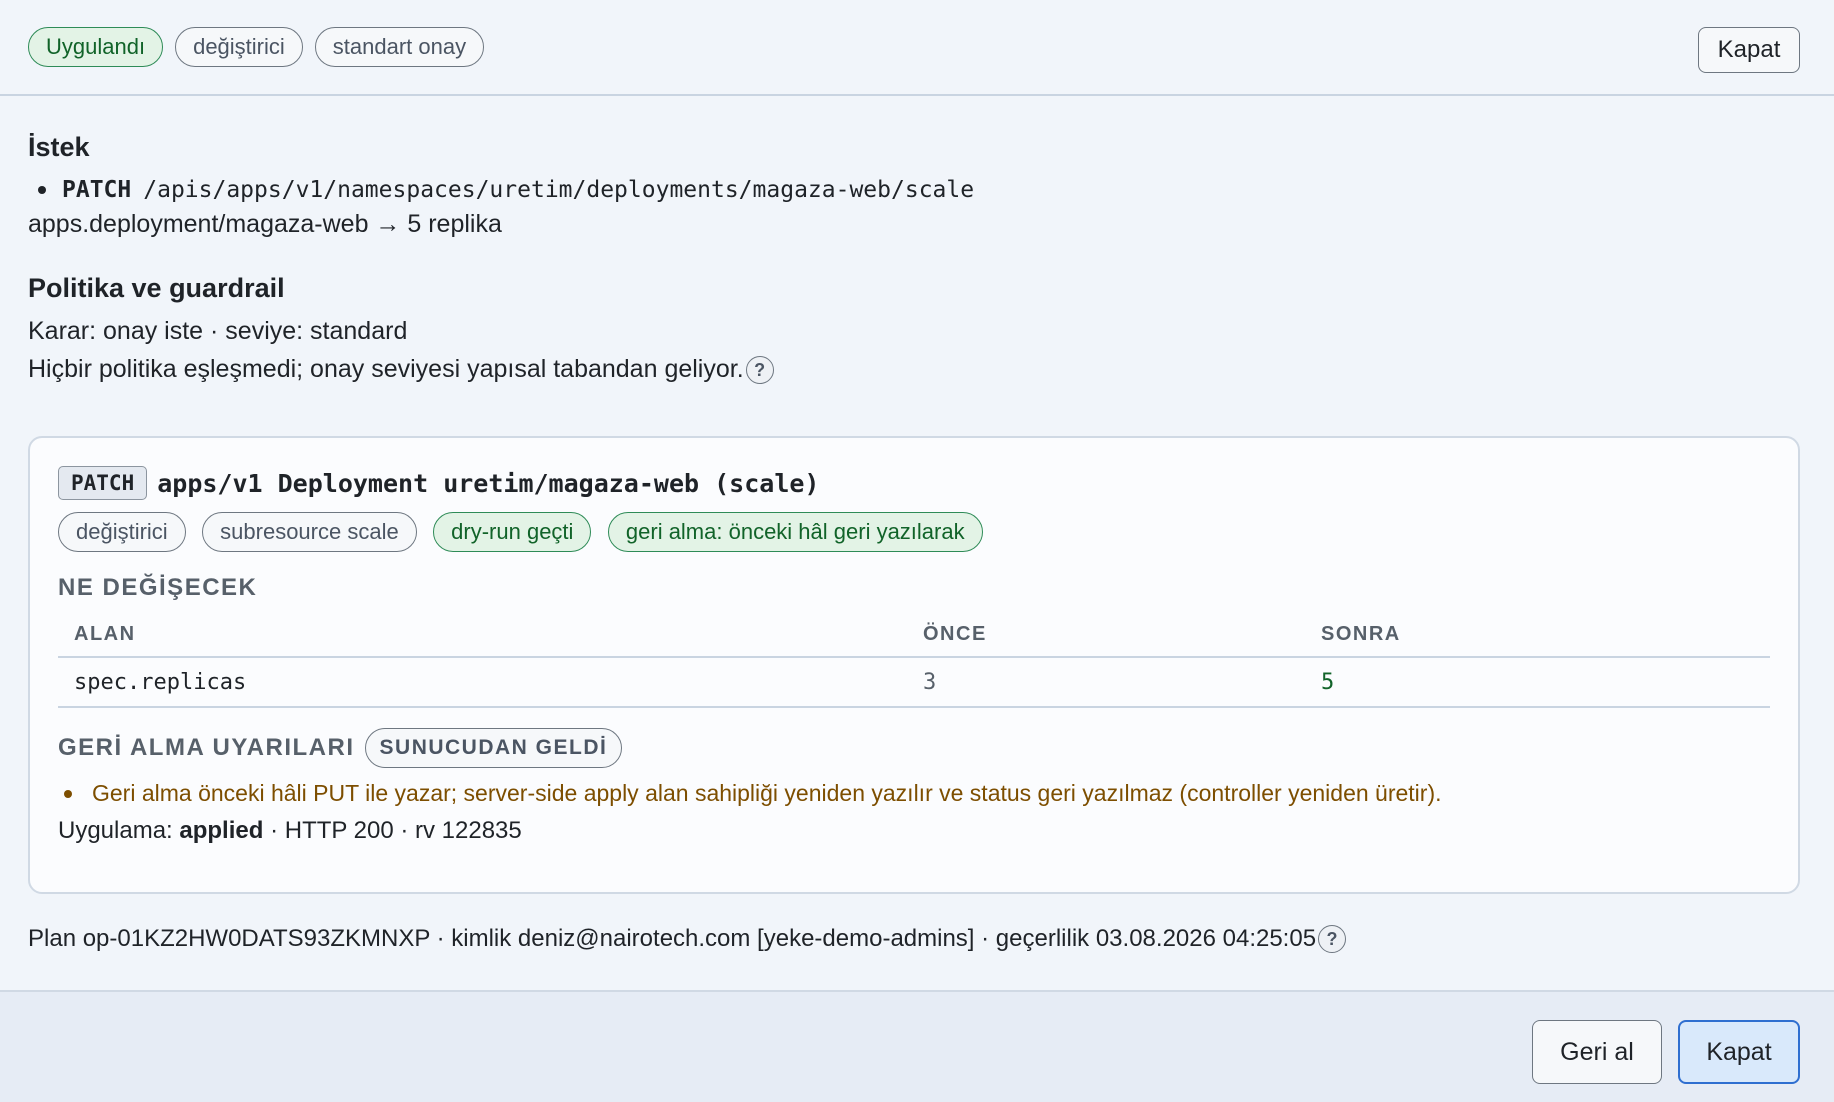 This screenshot has width=1834, height=1102. Describe the element at coordinates (97, 190) in the screenshot. I see `request-method: PATCH` at that location.